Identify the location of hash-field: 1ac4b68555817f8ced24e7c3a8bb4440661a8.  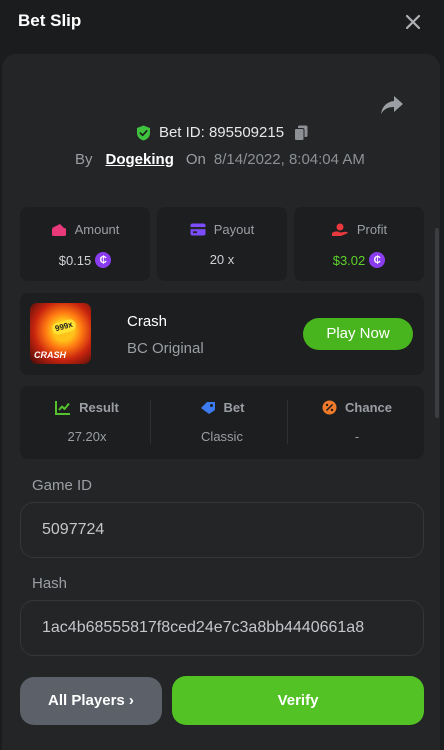
(222, 628).